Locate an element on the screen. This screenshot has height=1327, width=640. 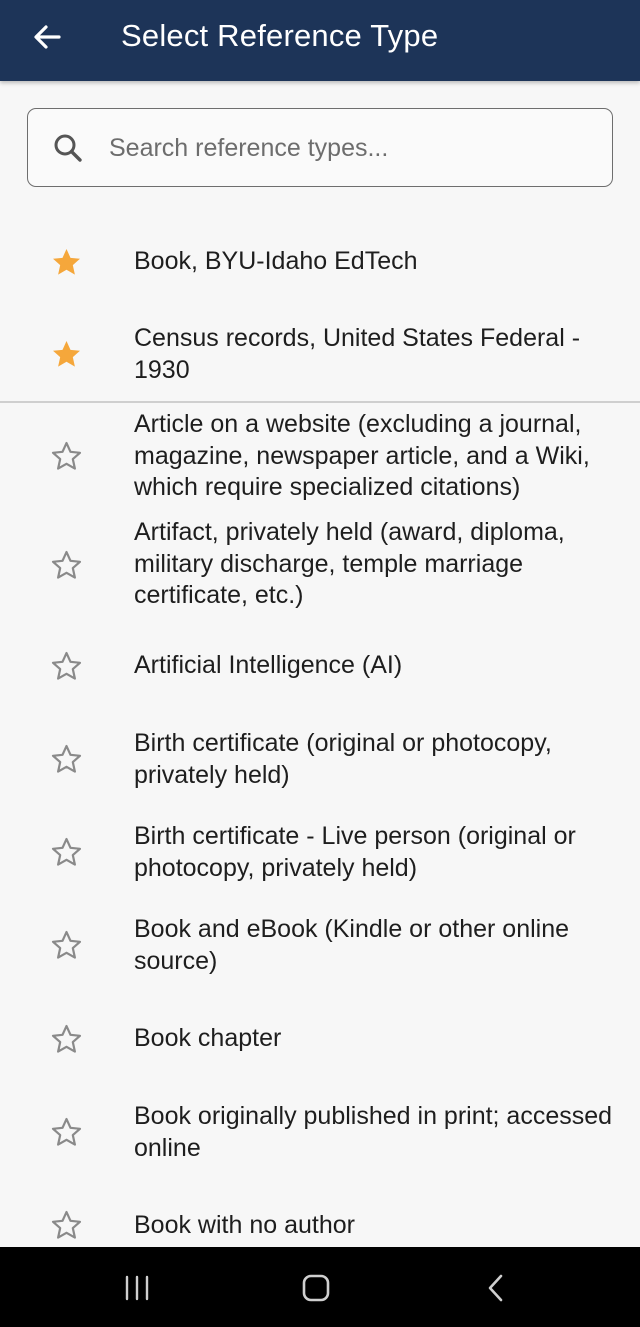
list-item: Book chapter is located at coordinates (320, 1040).